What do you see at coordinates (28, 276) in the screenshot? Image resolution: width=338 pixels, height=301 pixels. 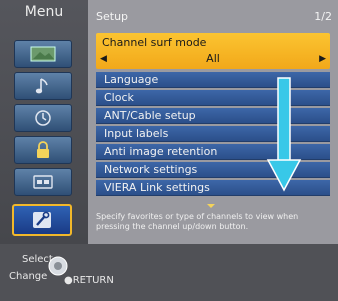 I see `change-label: Change` at bounding box center [28, 276].